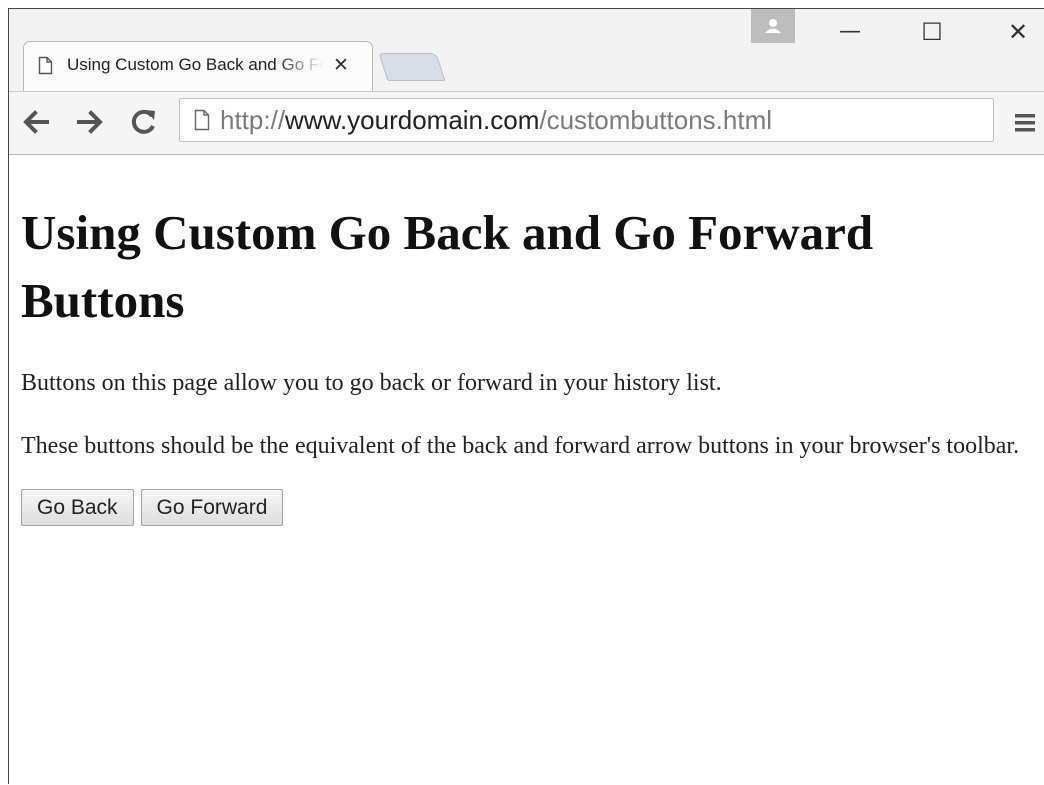 Image resolution: width=1044 pixels, height=785 pixels. Describe the element at coordinates (1018, 32) in the screenshot. I see `window-close-button: ✕` at that location.